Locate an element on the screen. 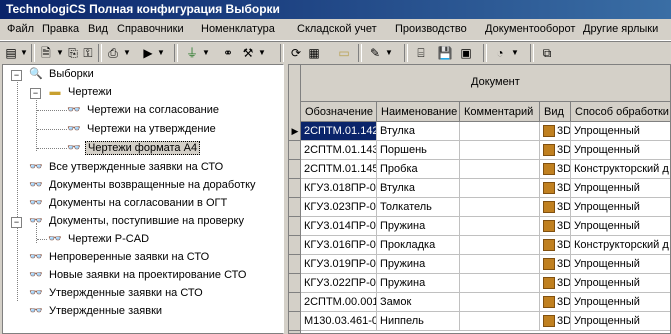  tree-item-pcad: 👓 Чертежи P-CAD is located at coordinates (99, 239).